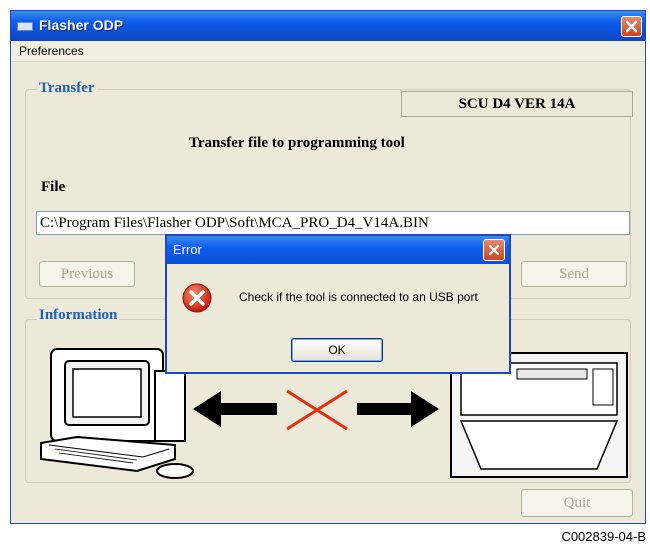 This screenshot has height=546, width=650. I want to click on error-dialog-title: Error, so click(187, 249).